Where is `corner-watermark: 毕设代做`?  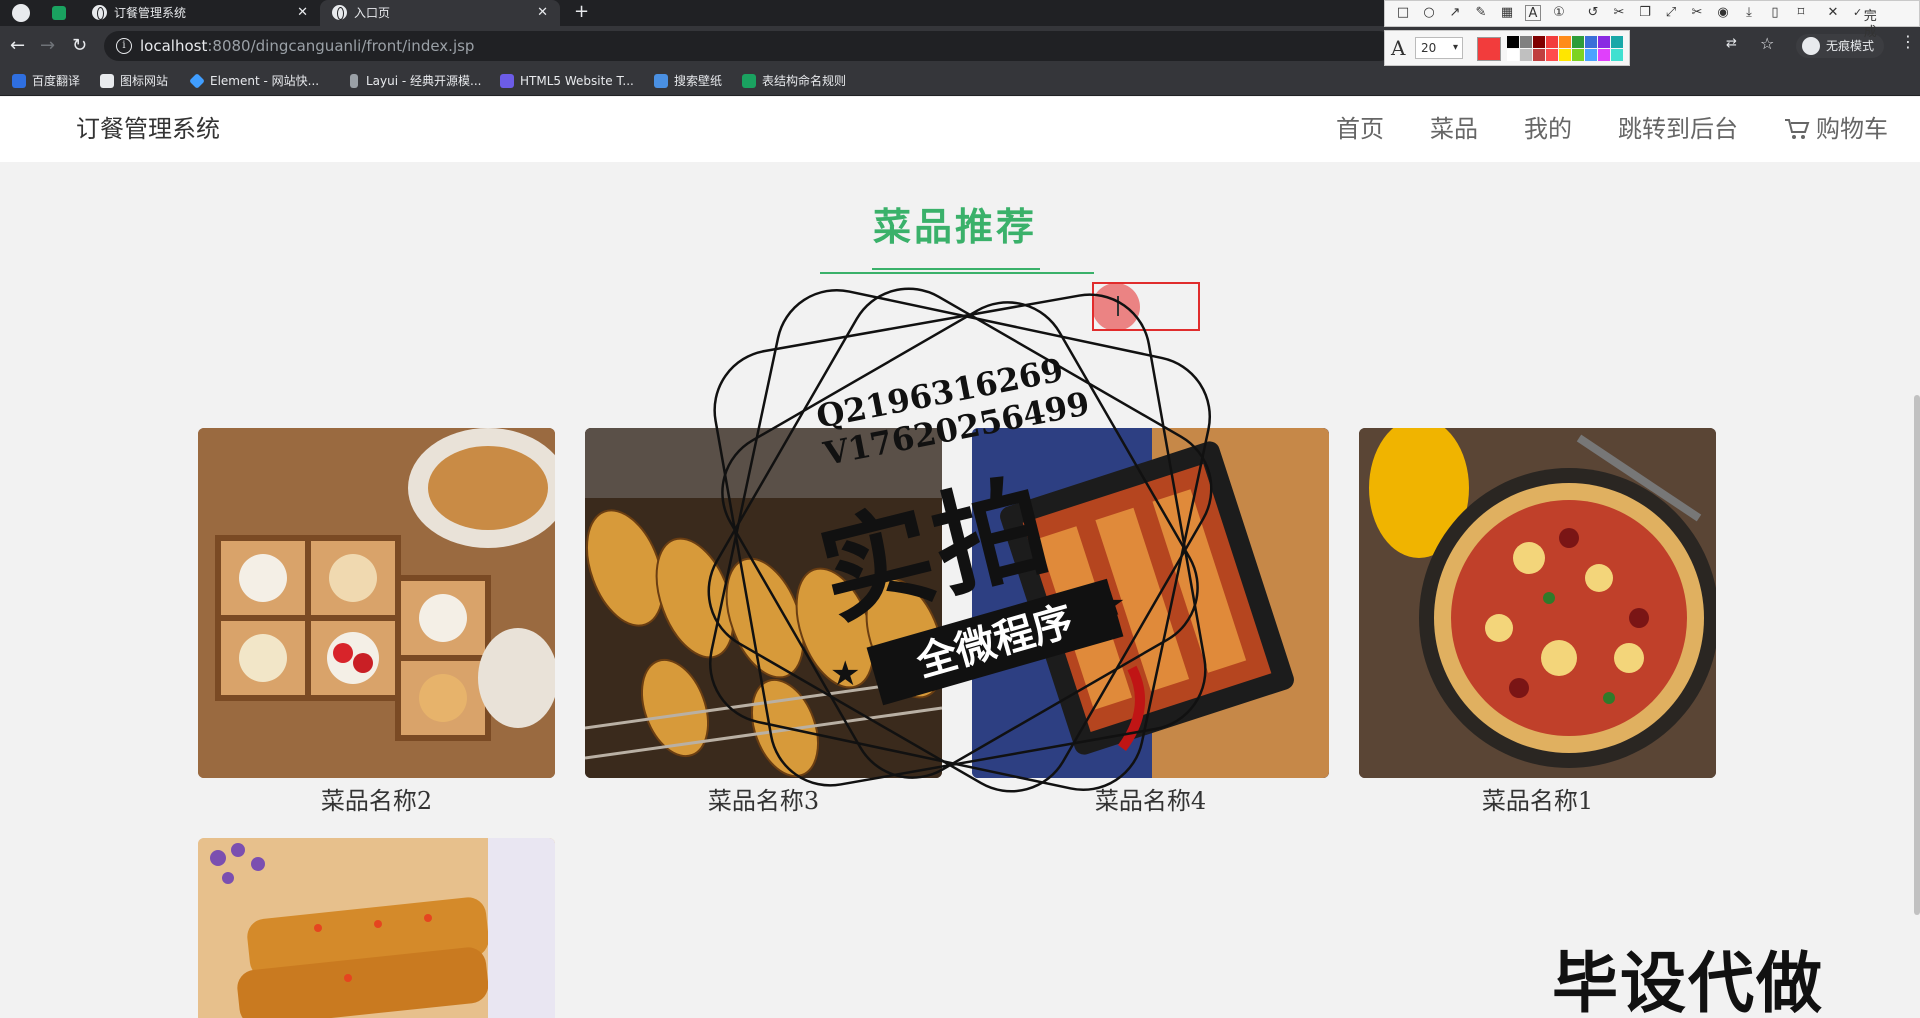 corner-watermark: 毕设代做 is located at coordinates (1688, 981).